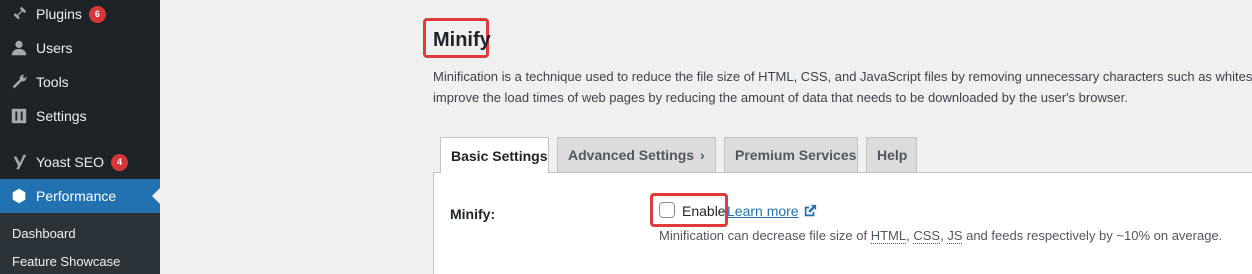 The width and height of the screenshot is (1252, 274). What do you see at coordinates (473, 214) in the screenshot?
I see `minify-setting-label: Minify:` at bounding box center [473, 214].